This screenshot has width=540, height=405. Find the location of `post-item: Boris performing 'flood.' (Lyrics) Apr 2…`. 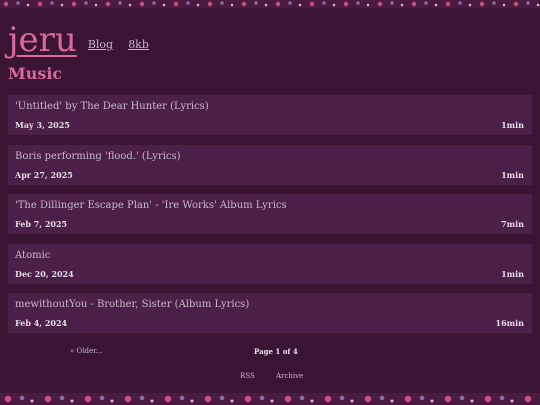

post-item: Boris performing 'flood.' (Lyrics) Apr 2… is located at coordinates (270, 164).